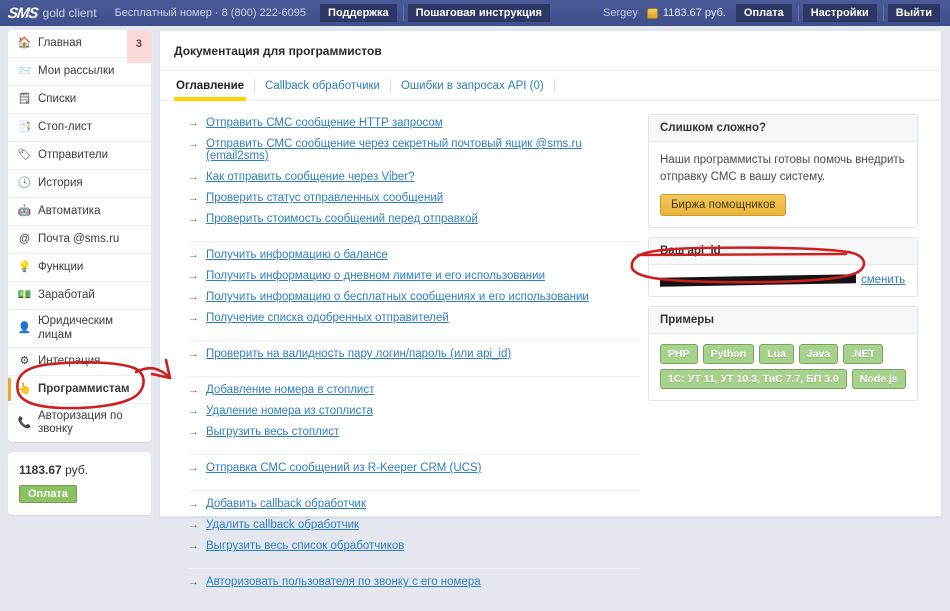 This screenshot has height=611, width=950. What do you see at coordinates (23, 13) in the screenshot?
I see `logo-sms: SMS` at bounding box center [23, 13].